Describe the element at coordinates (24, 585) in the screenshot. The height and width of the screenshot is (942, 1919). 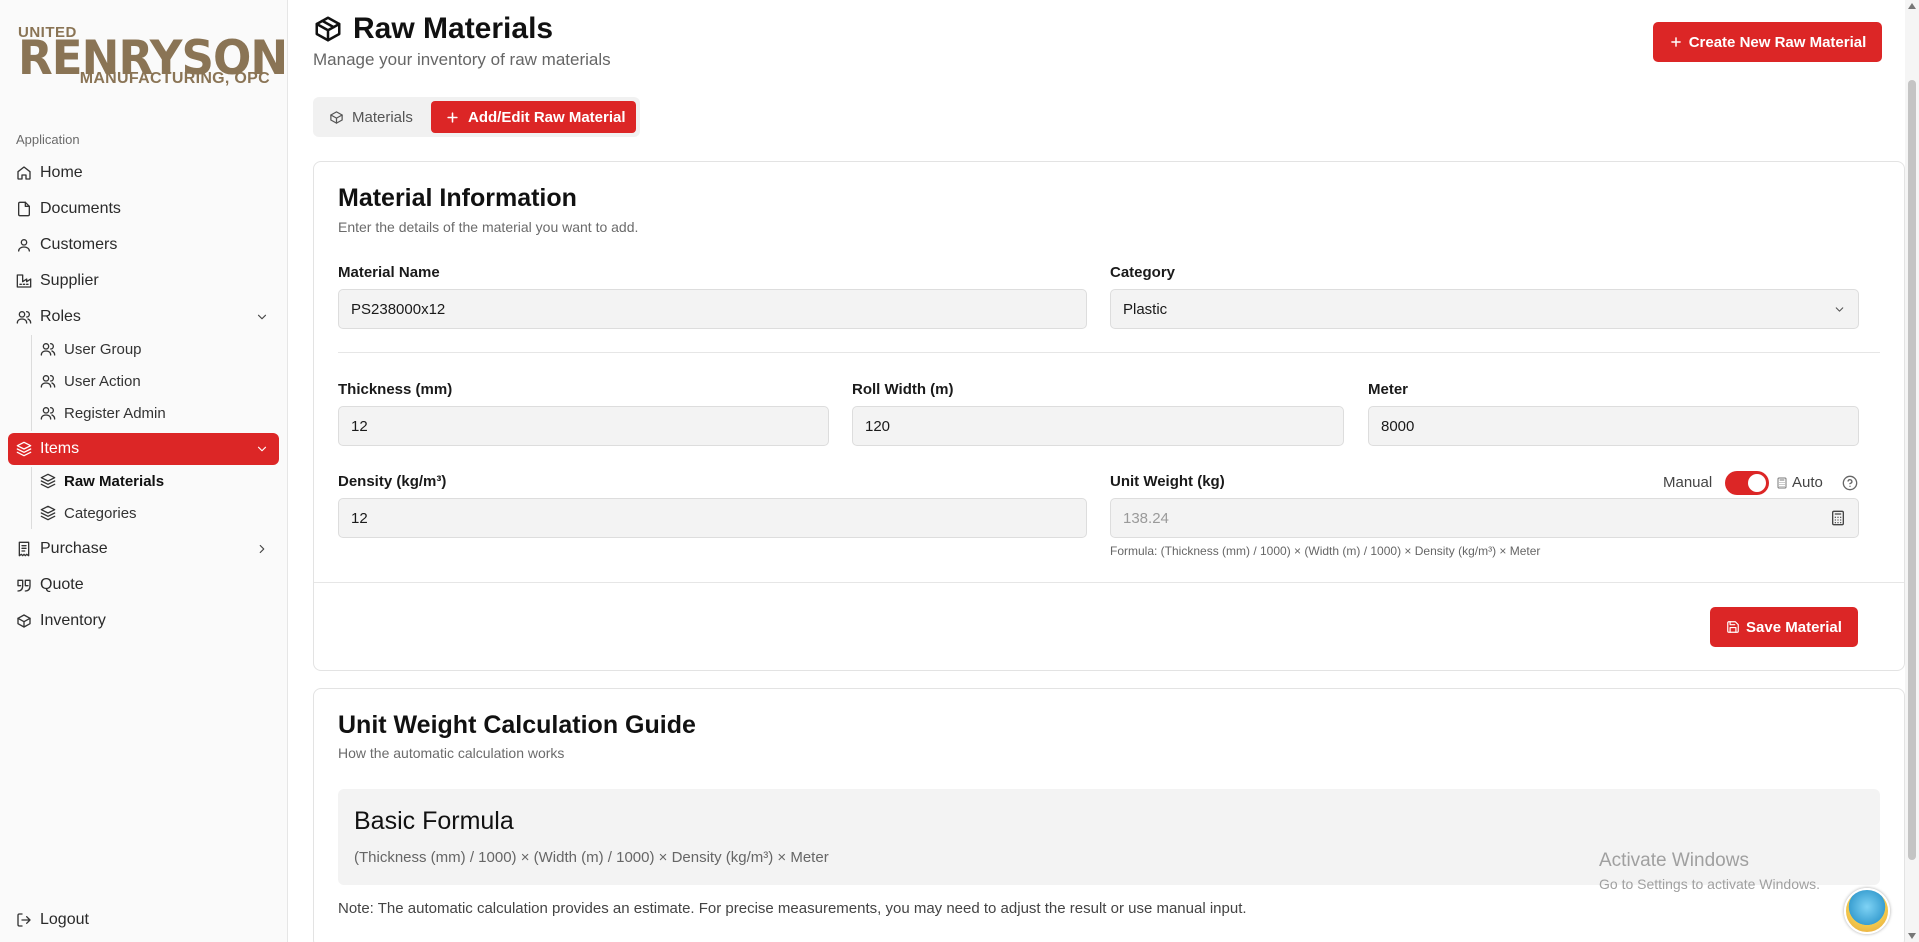
I see `quote-icon` at that location.